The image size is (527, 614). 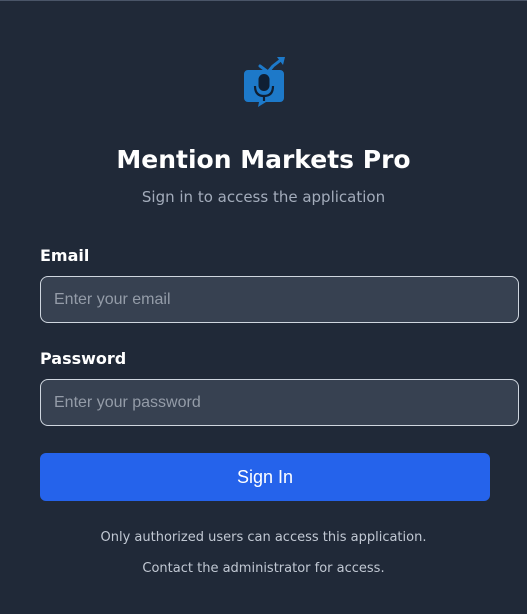 What do you see at coordinates (279, 402) in the screenshot?
I see `password-field` at bounding box center [279, 402].